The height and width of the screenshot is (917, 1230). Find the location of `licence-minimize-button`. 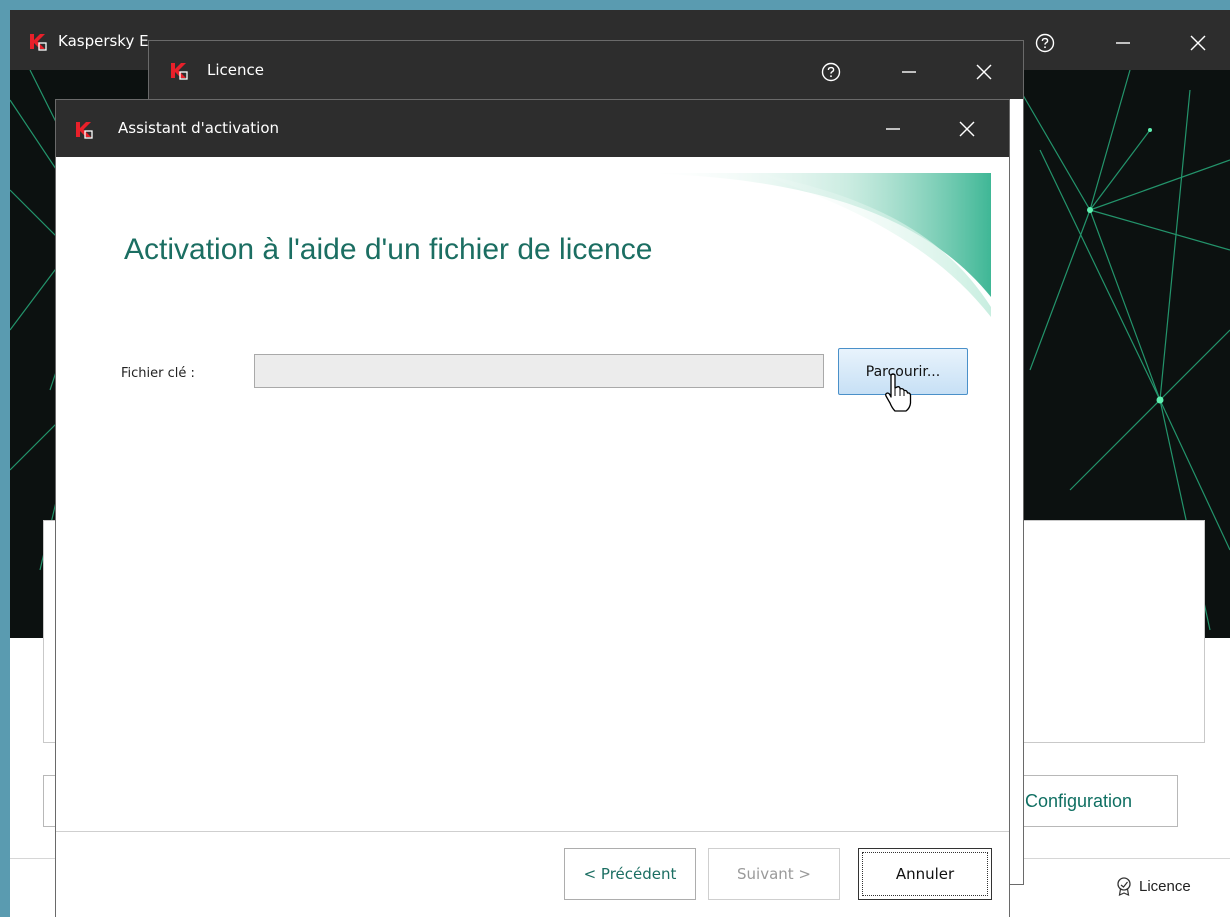

licence-minimize-button is located at coordinates (909, 72).